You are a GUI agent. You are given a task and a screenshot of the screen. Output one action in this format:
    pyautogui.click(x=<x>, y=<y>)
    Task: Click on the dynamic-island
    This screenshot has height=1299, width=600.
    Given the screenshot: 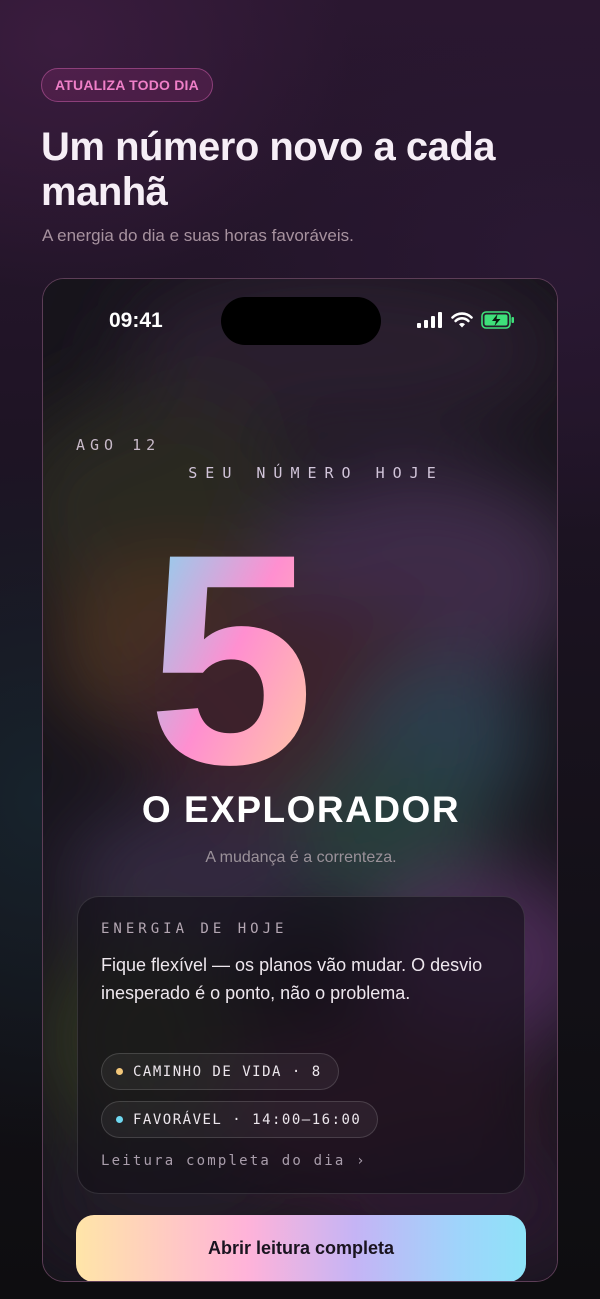 What is the action you would take?
    pyautogui.click(x=301, y=321)
    